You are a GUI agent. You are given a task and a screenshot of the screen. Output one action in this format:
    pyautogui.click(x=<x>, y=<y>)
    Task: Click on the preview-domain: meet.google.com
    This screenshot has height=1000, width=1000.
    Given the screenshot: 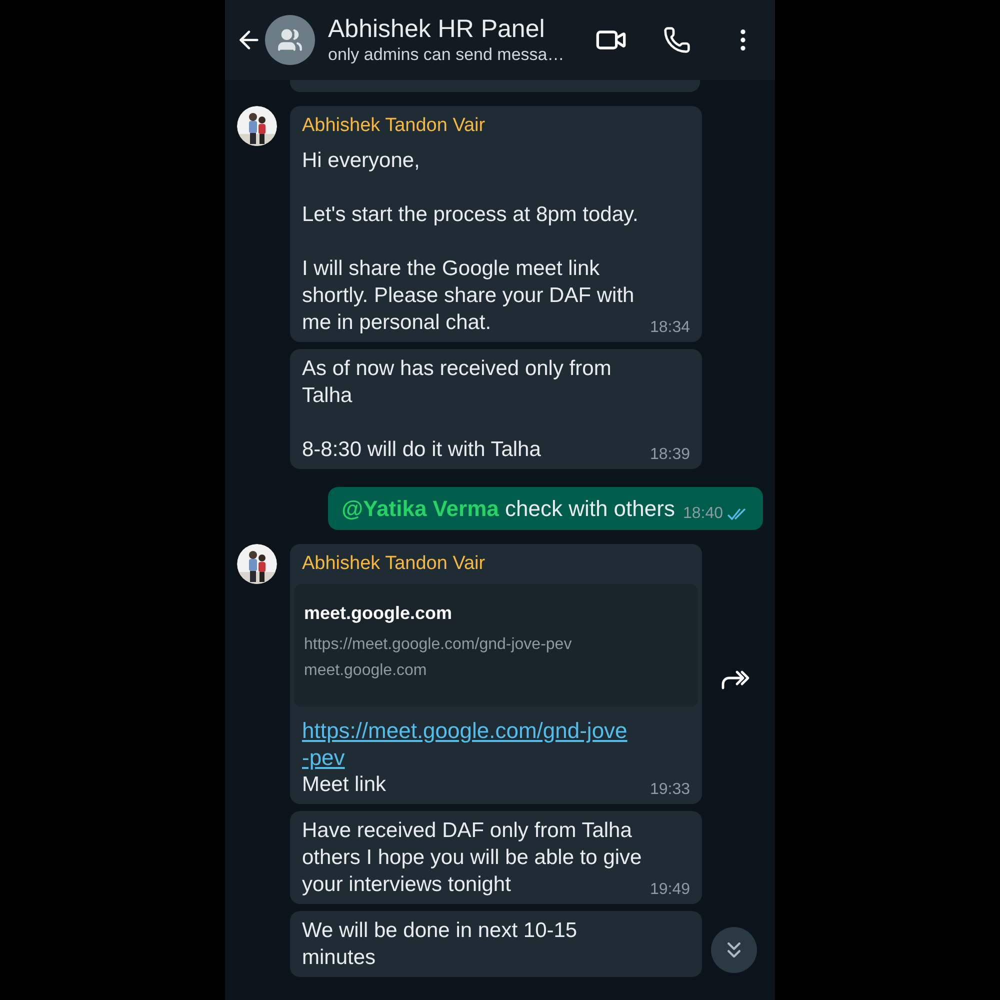 What is the action you would take?
    pyautogui.click(x=366, y=671)
    